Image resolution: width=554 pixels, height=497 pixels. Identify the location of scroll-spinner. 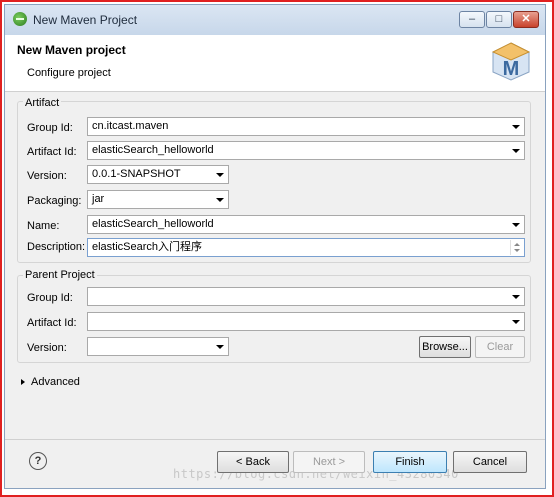
(516, 247).